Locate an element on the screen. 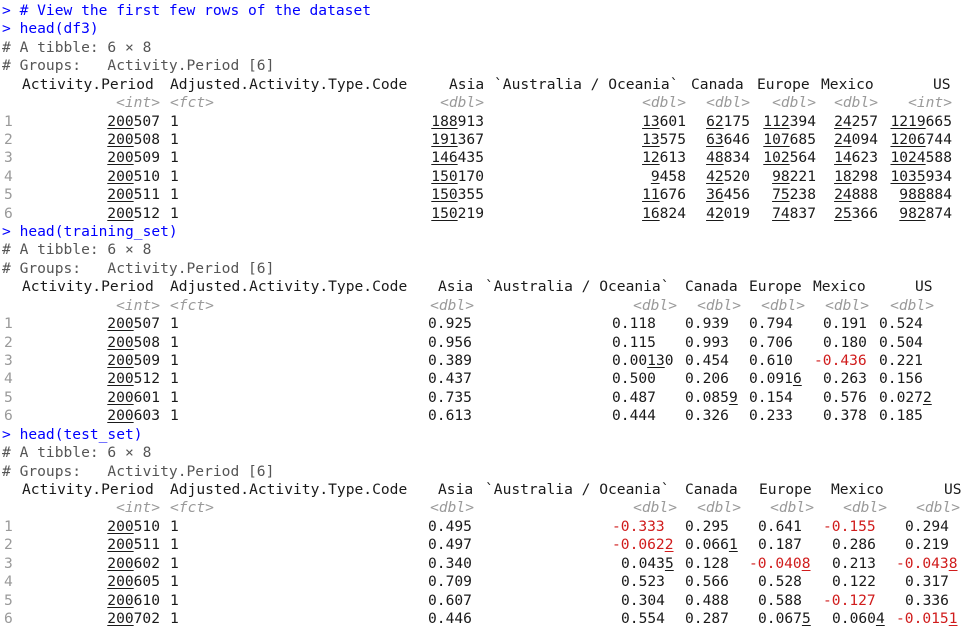 The image size is (976, 630). table-cell: 1206744 is located at coordinates (921, 139).